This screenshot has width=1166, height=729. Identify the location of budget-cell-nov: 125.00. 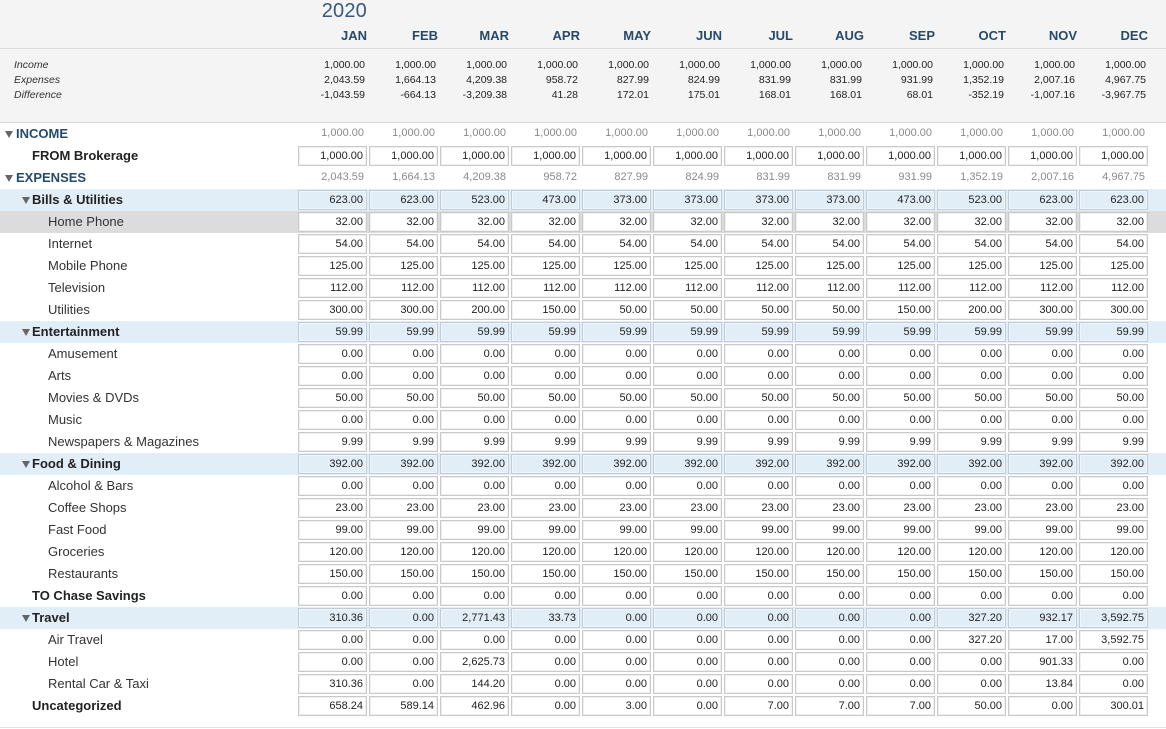
(1042, 266).